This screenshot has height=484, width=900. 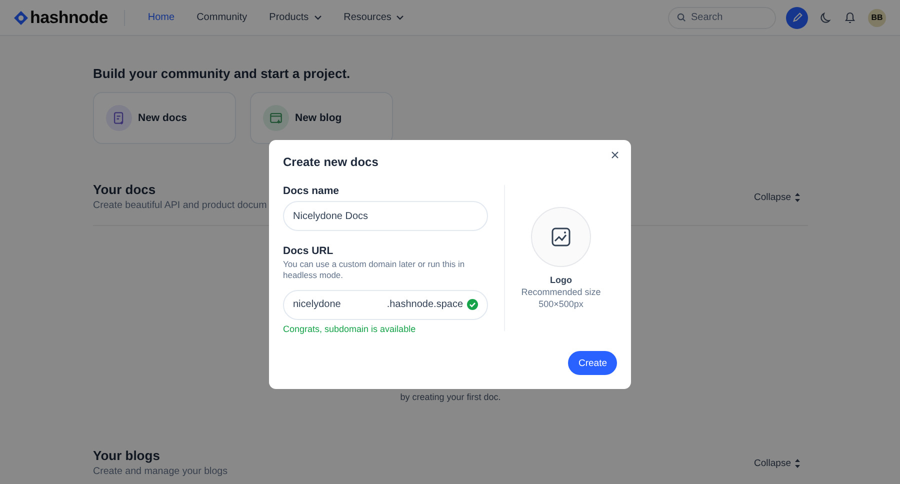 What do you see at coordinates (450, 397) in the screenshot?
I see `empty-state-text: by creating your first doc.` at bounding box center [450, 397].